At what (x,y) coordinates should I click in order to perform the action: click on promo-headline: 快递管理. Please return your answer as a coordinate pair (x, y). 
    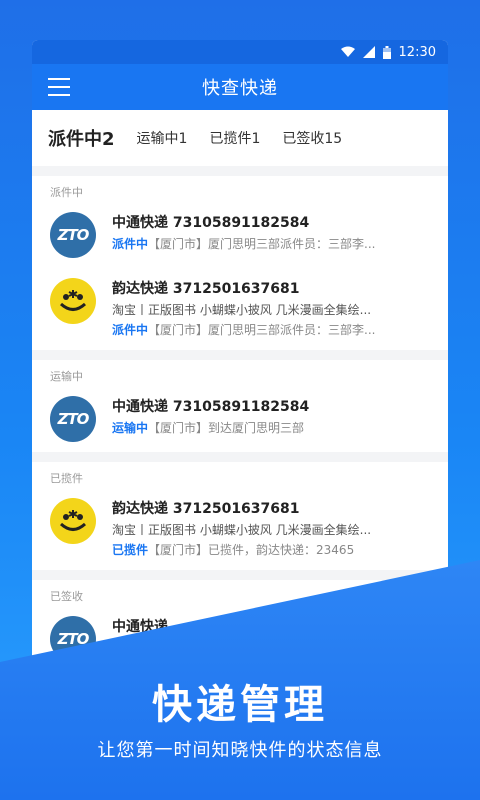
    Looking at the image, I should click on (240, 705).